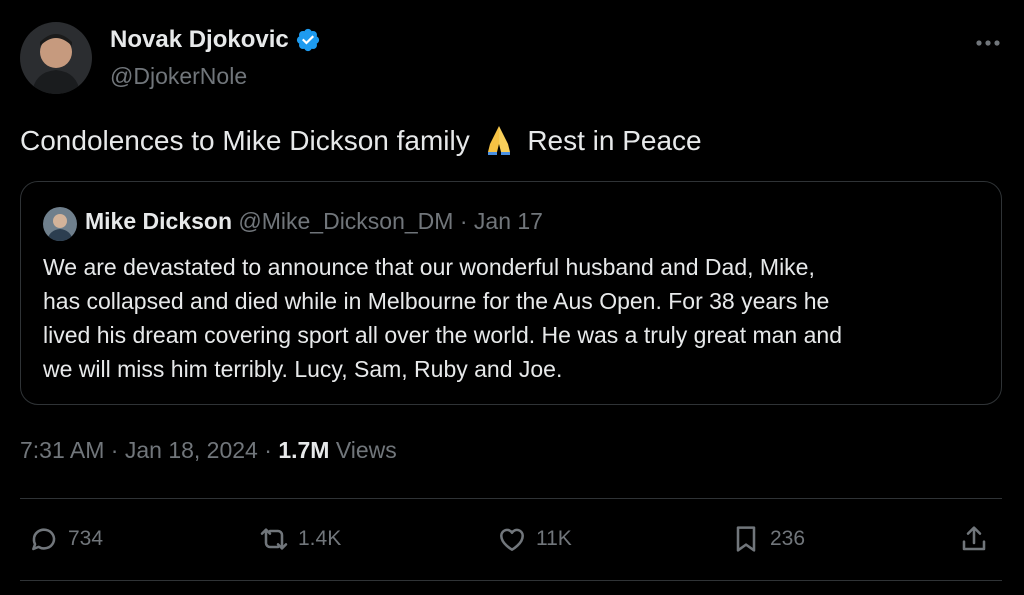 The width and height of the screenshot is (1024, 595). Describe the element at coordinates (199, 40) in the screenshot. I see `author-name: Novak Djokovic` at that location.